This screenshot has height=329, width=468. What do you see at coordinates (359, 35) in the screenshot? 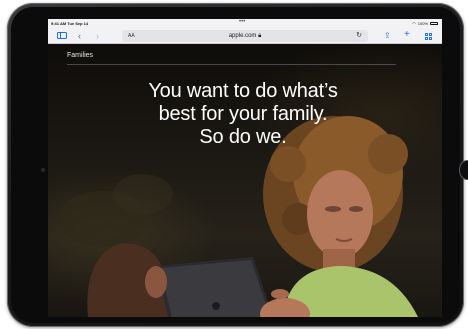
I see `reload-icon: ↻` at bounding box center [359, 35].